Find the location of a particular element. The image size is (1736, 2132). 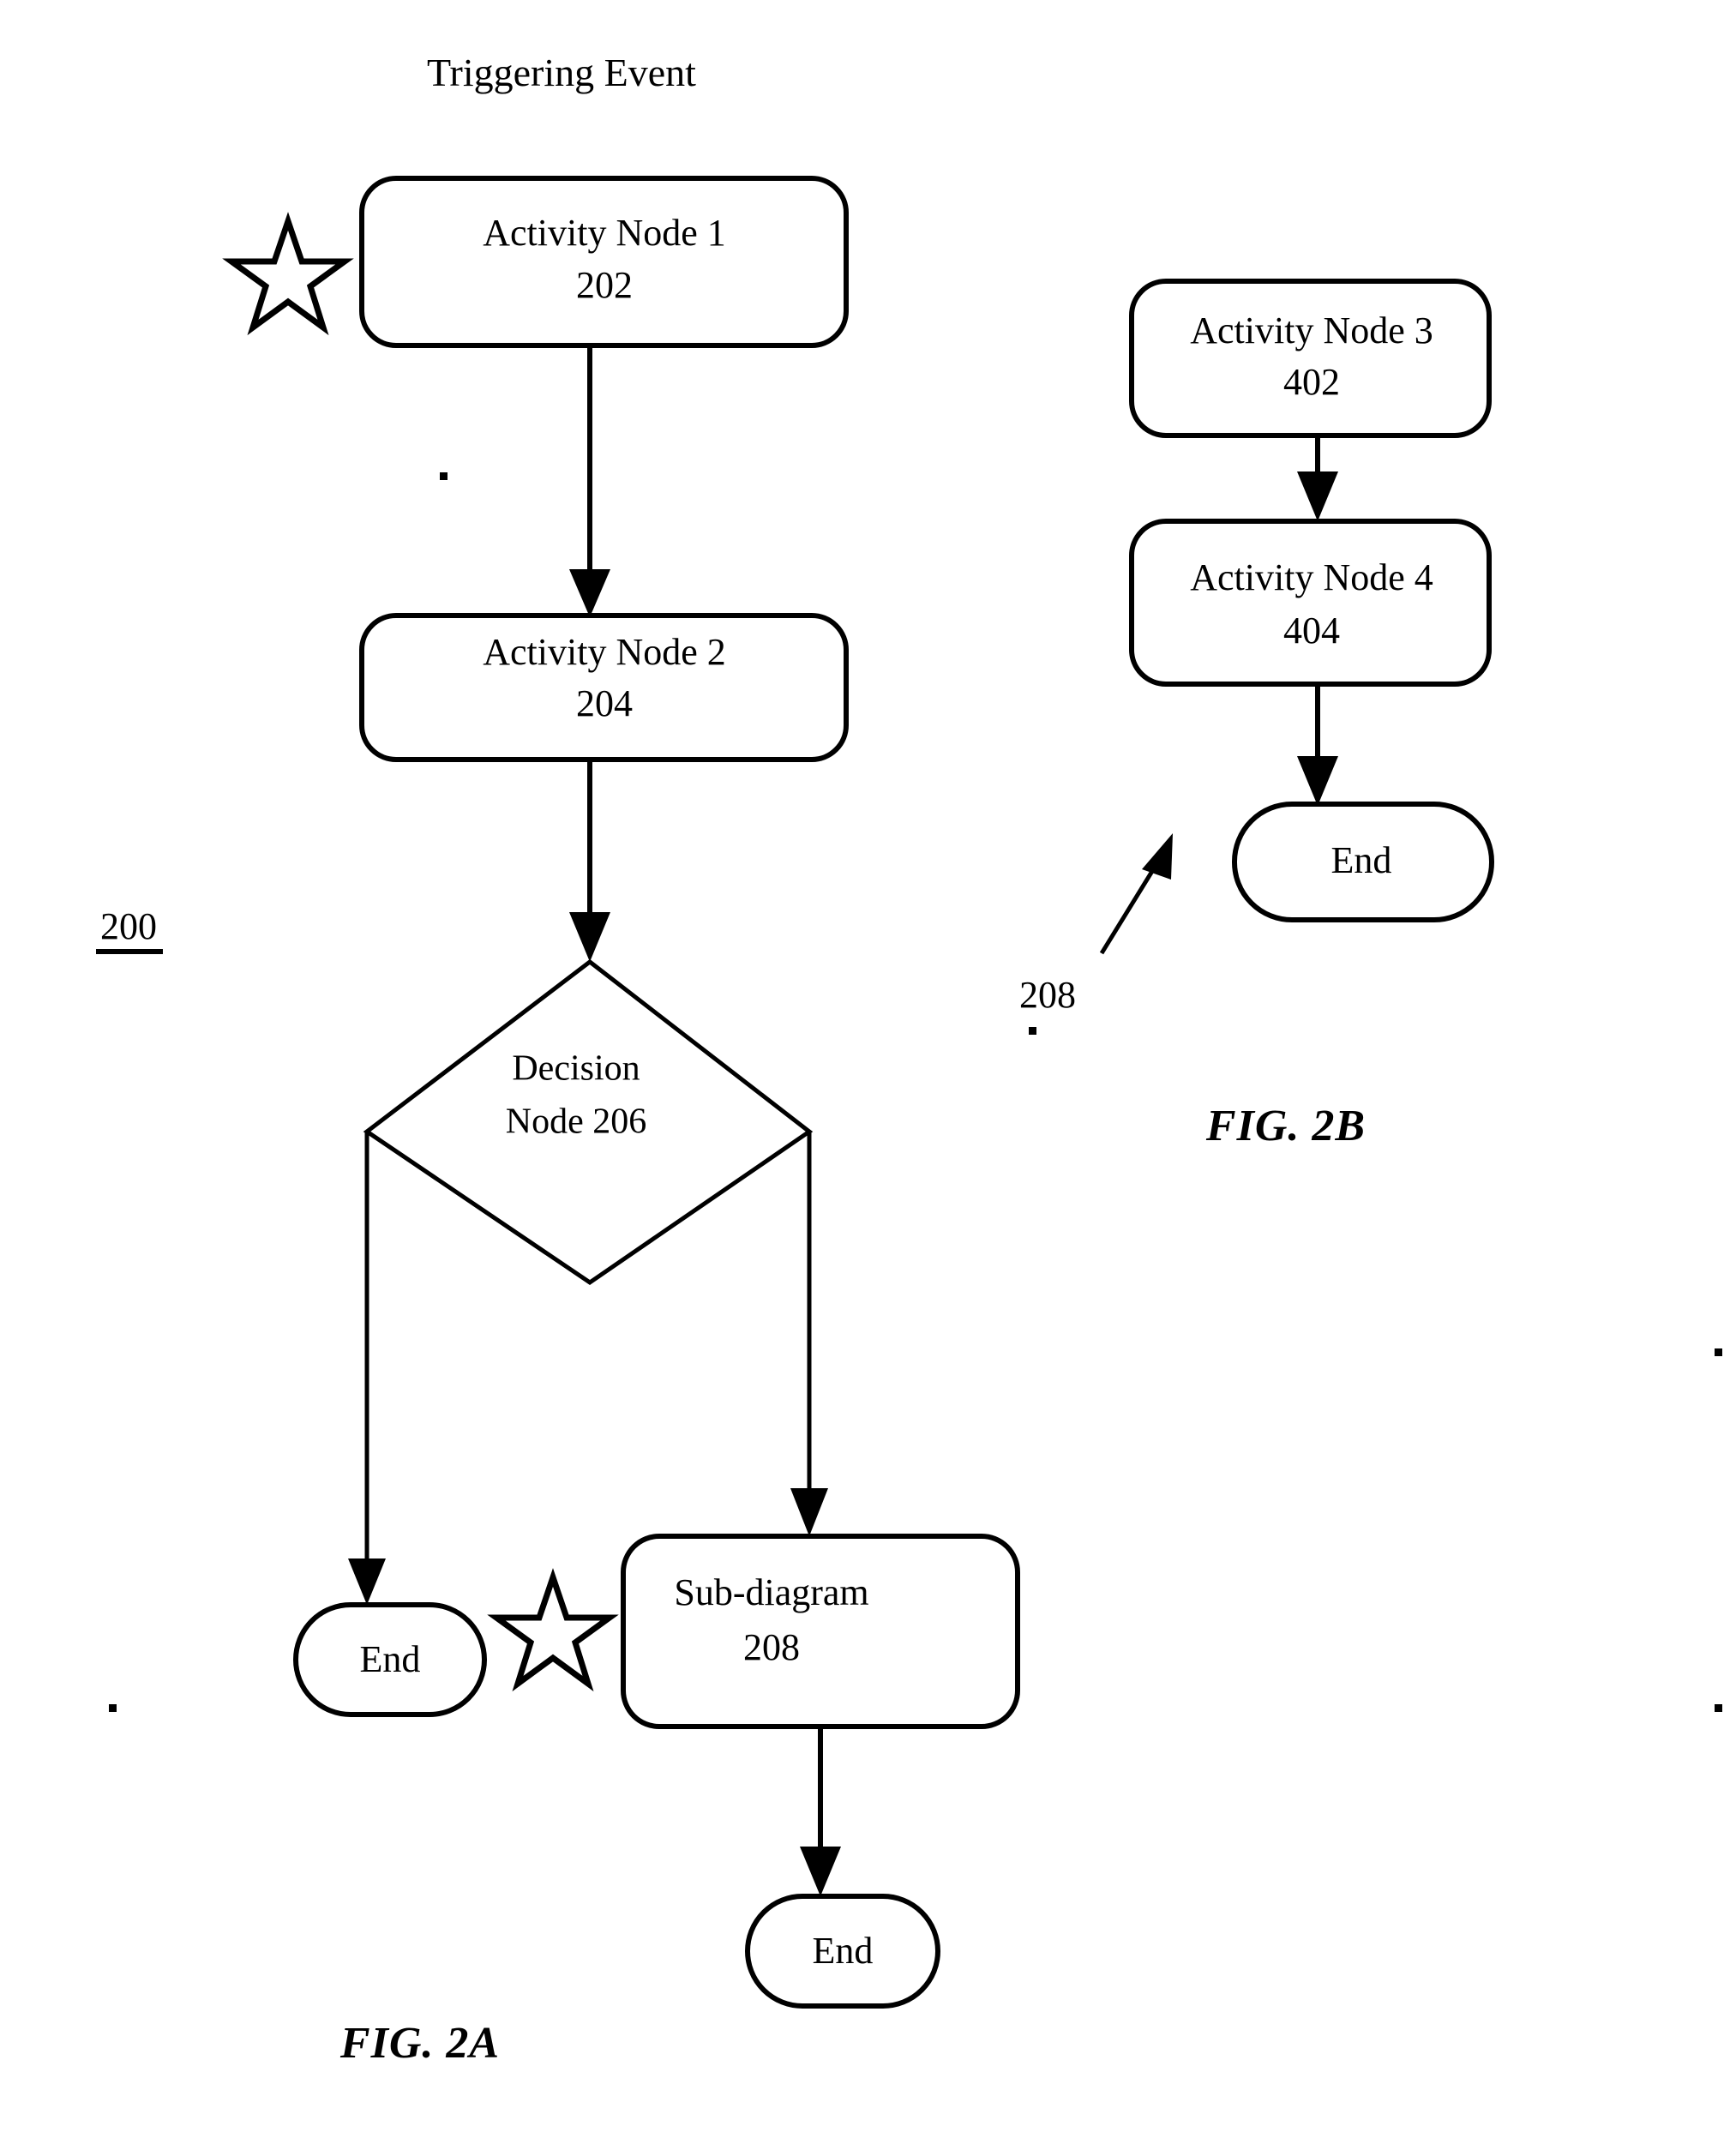

end-bottom: End is located at coordinates (842, 1951).